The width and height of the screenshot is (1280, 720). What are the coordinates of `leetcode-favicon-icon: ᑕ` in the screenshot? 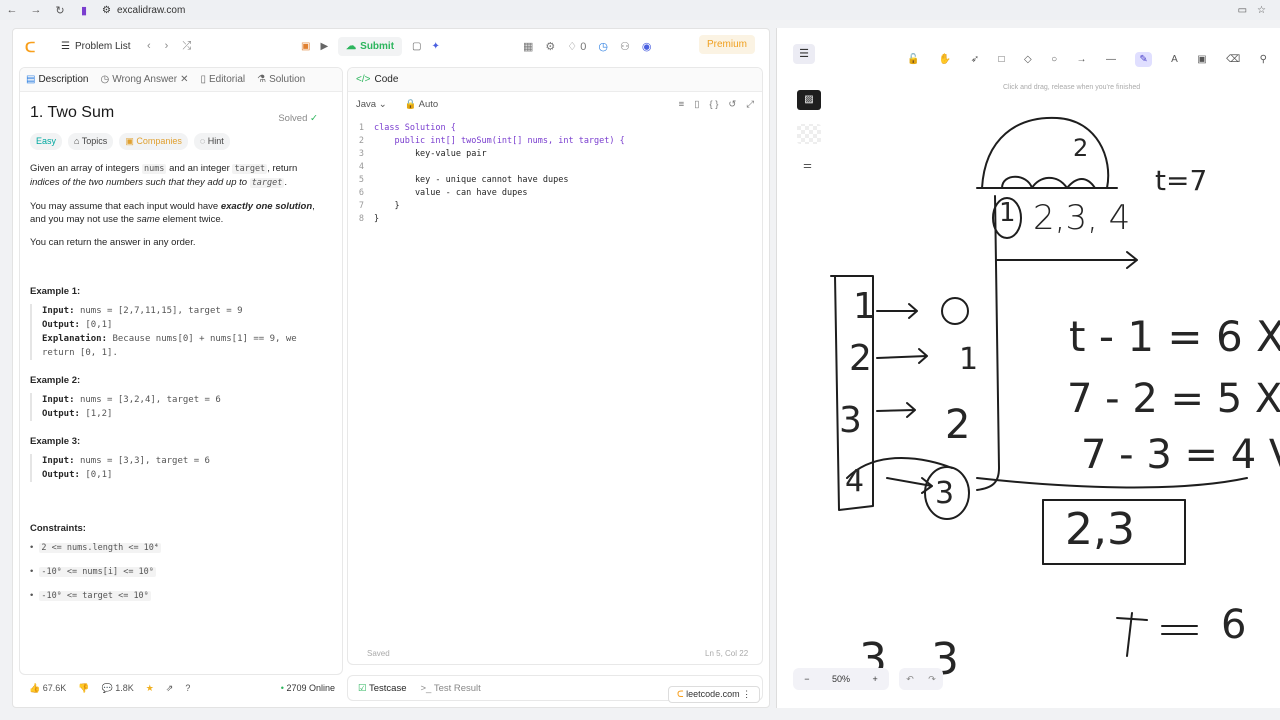 It's located at (680, 694).